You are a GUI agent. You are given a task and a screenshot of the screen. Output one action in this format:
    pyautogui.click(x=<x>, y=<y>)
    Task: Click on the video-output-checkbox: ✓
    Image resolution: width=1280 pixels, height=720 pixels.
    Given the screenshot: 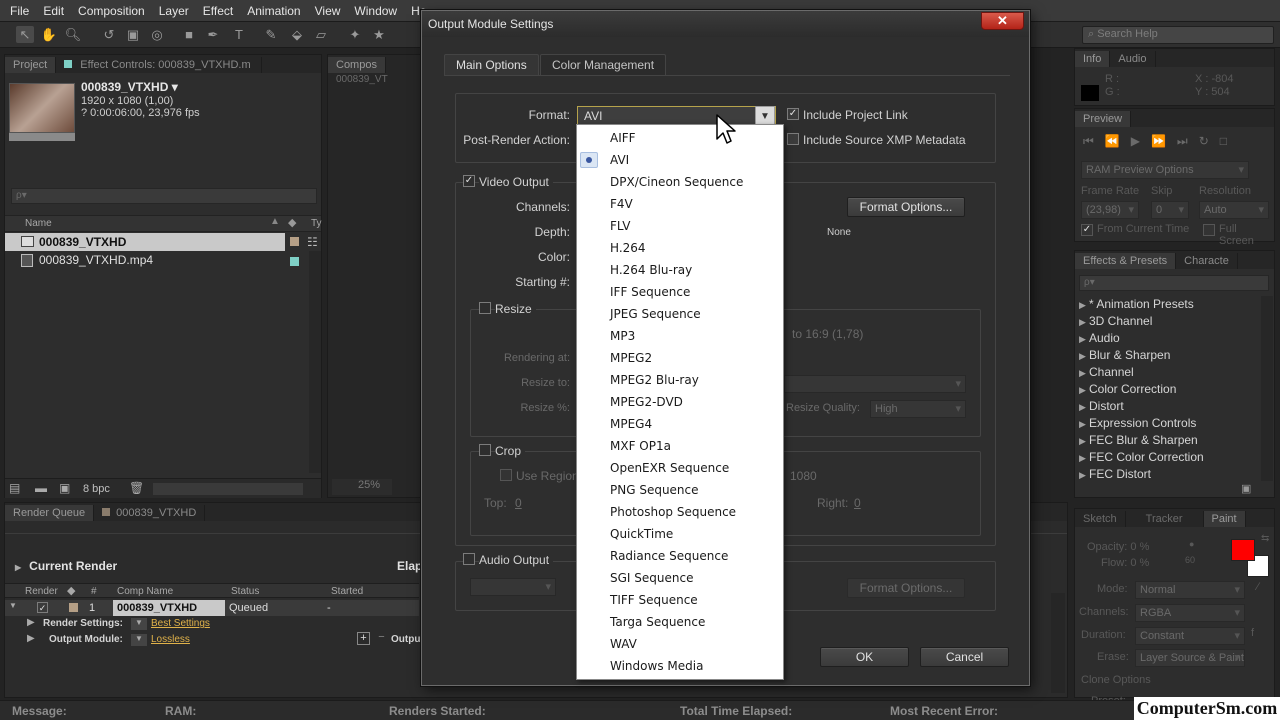 What is the action you would take?
    pyautogui.click(x=469, y=181)
    